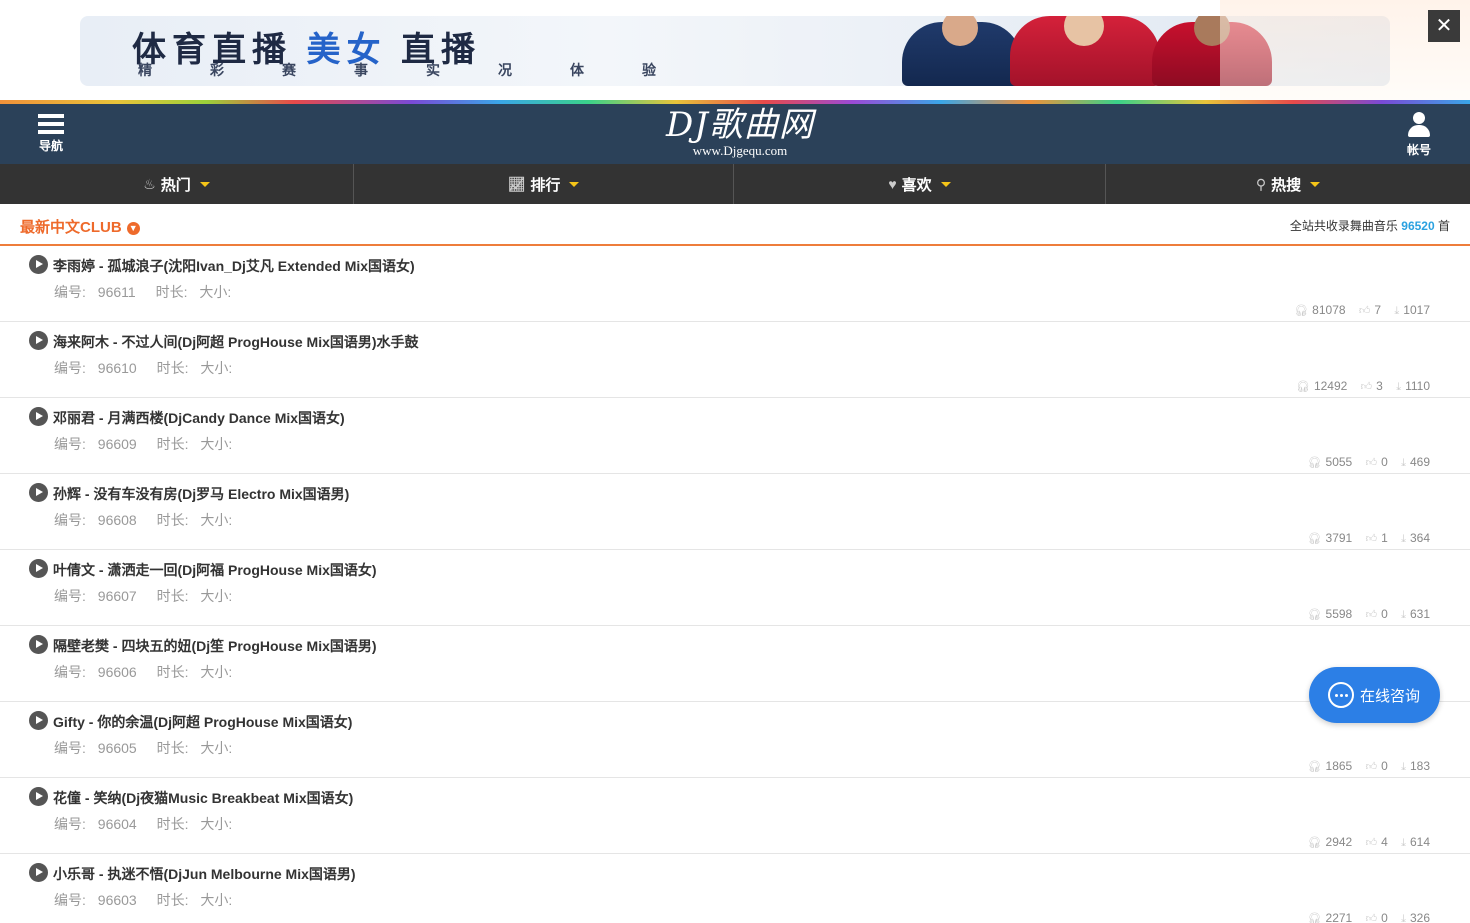 The height and width of the screenshot is (923, 1470). Describe the element at coordinates (203, 798) in the screenshot. I see `song-title: 花僮 - 笑纳(Dj夜猫Music Breakbeat Mix国语女)` at that location.